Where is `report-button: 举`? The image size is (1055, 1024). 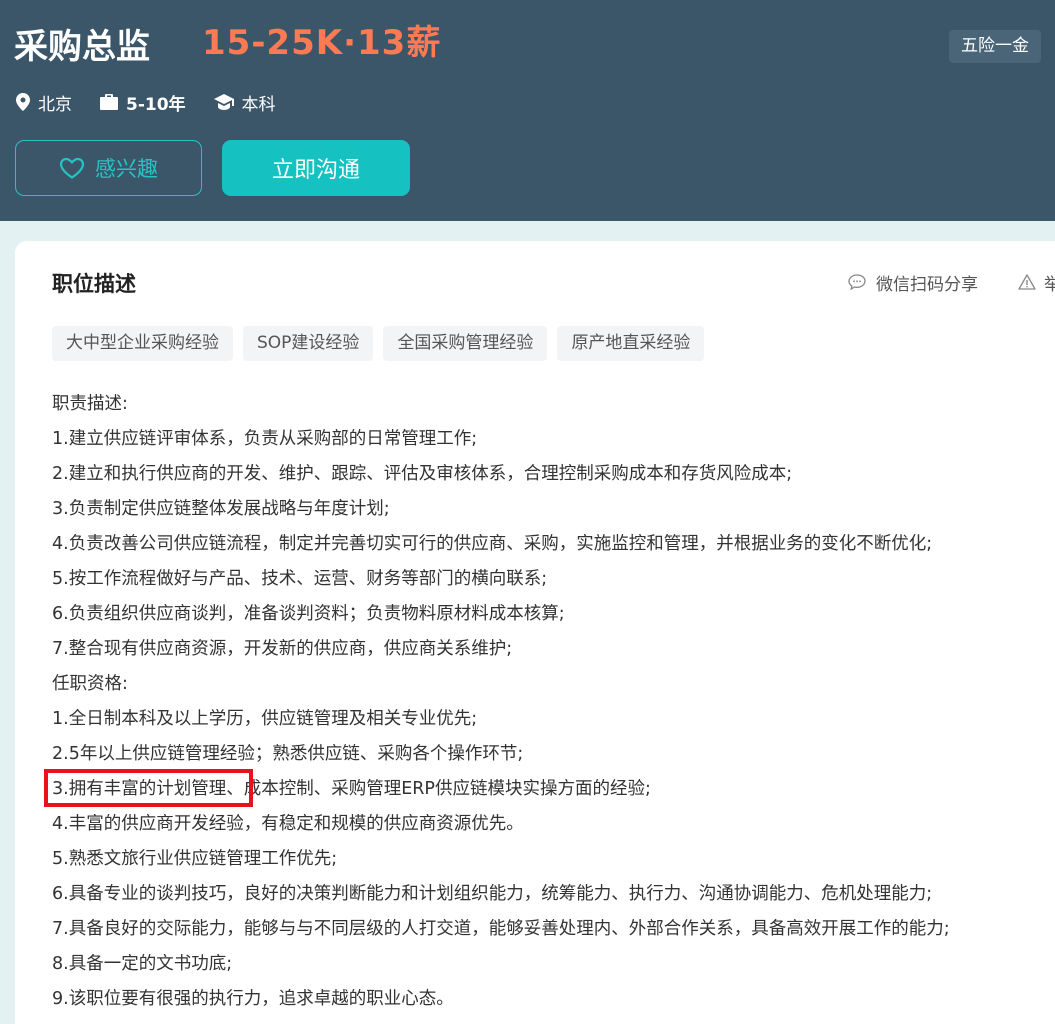
report-button: 举 is located at coordinates (1036, 282).